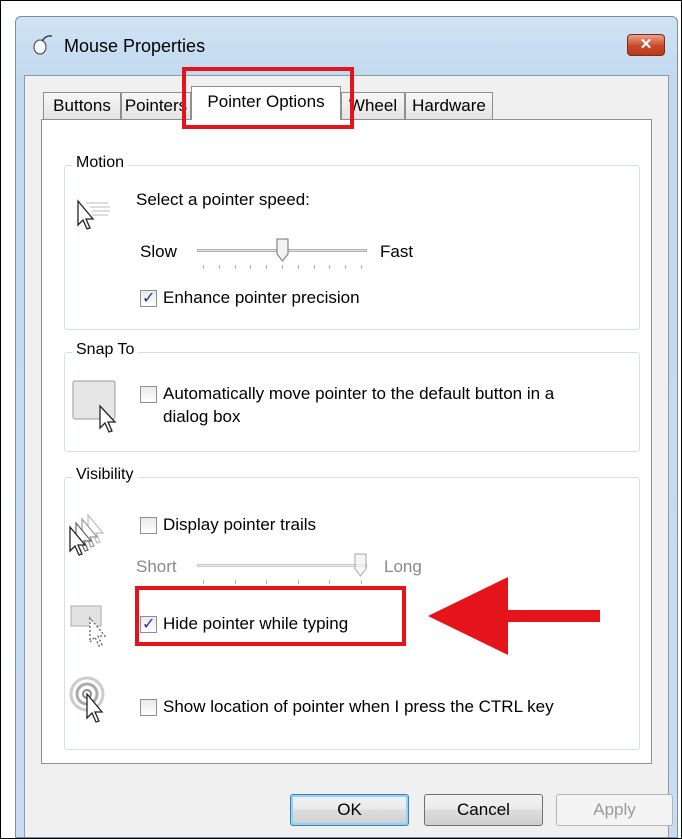 Image resolution: width=682 pixels, height=839 pixels. Describe the element at coordinates (148, 297) in the screenshot. I see `enhance-precision-checkbox` at that location.